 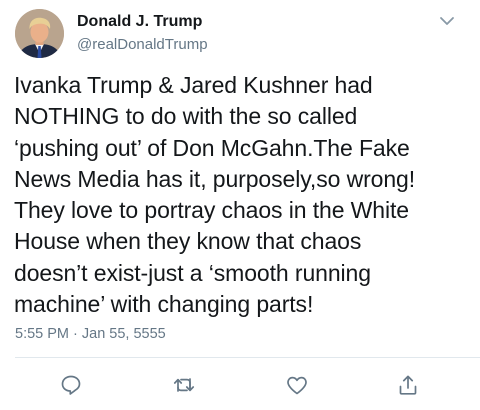 I want to click on retweet-button, so click(x=184, y=385).